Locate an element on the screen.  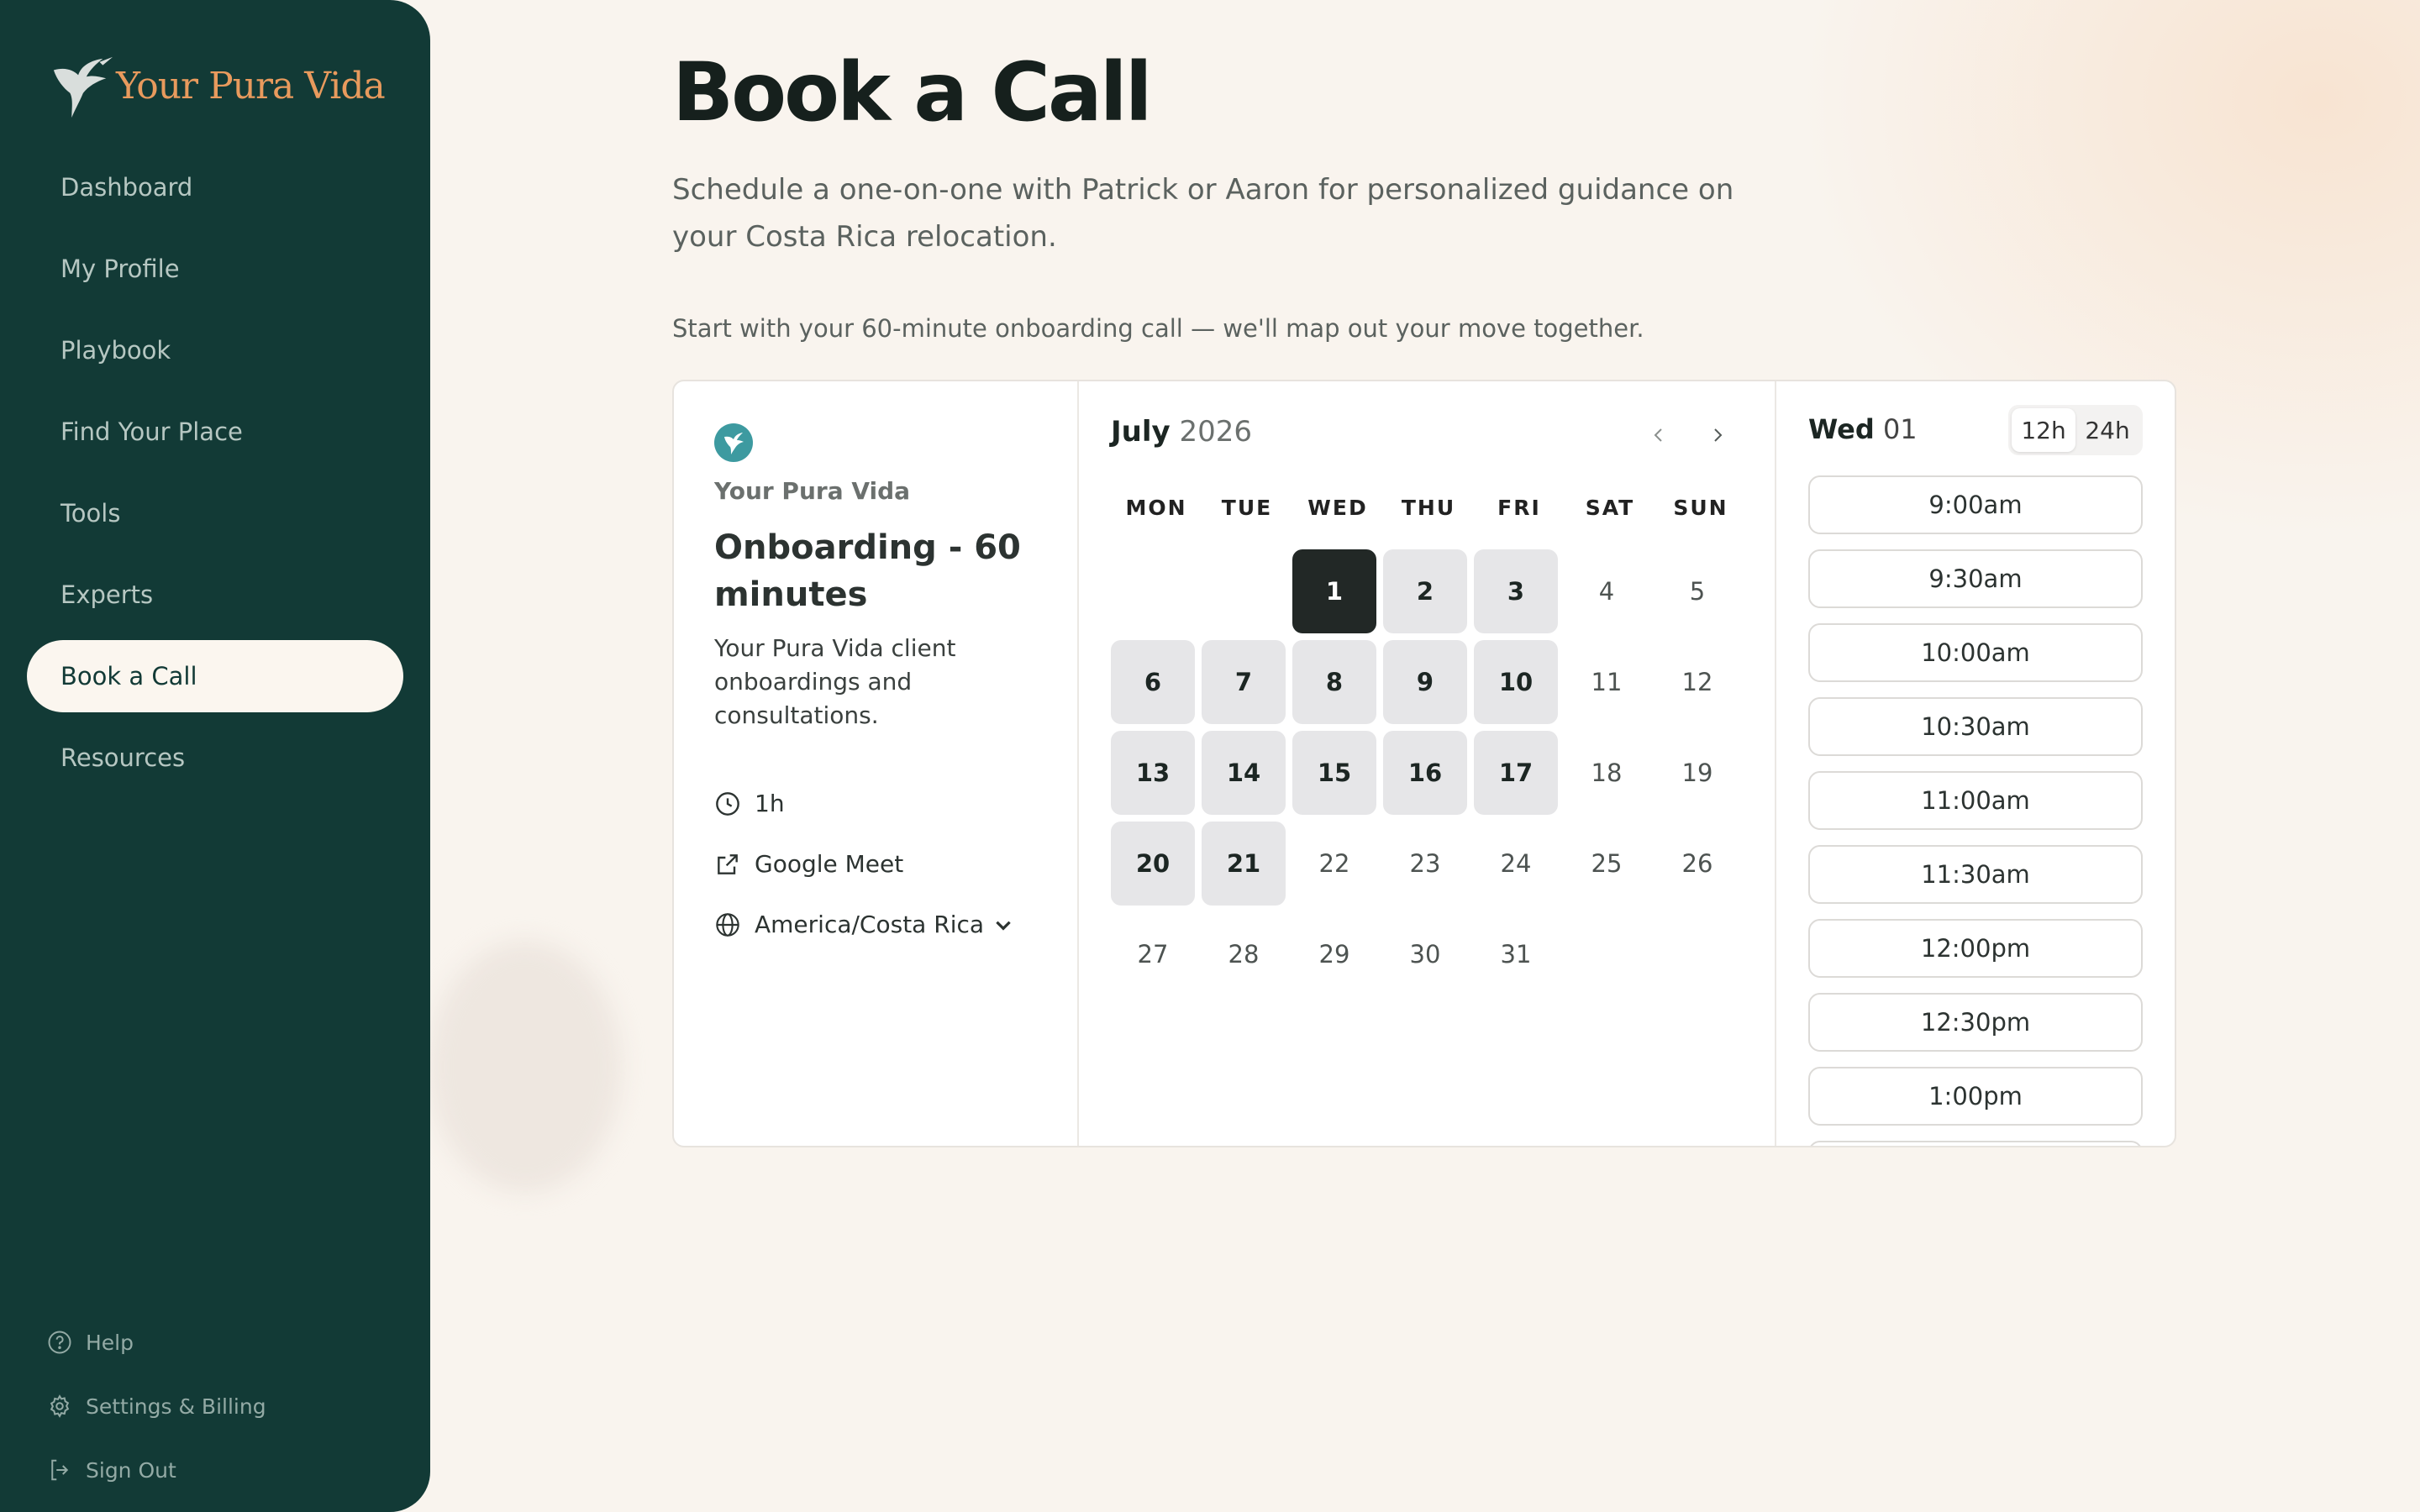
weekday-label: FRI is located at coordinates (1519, 508).